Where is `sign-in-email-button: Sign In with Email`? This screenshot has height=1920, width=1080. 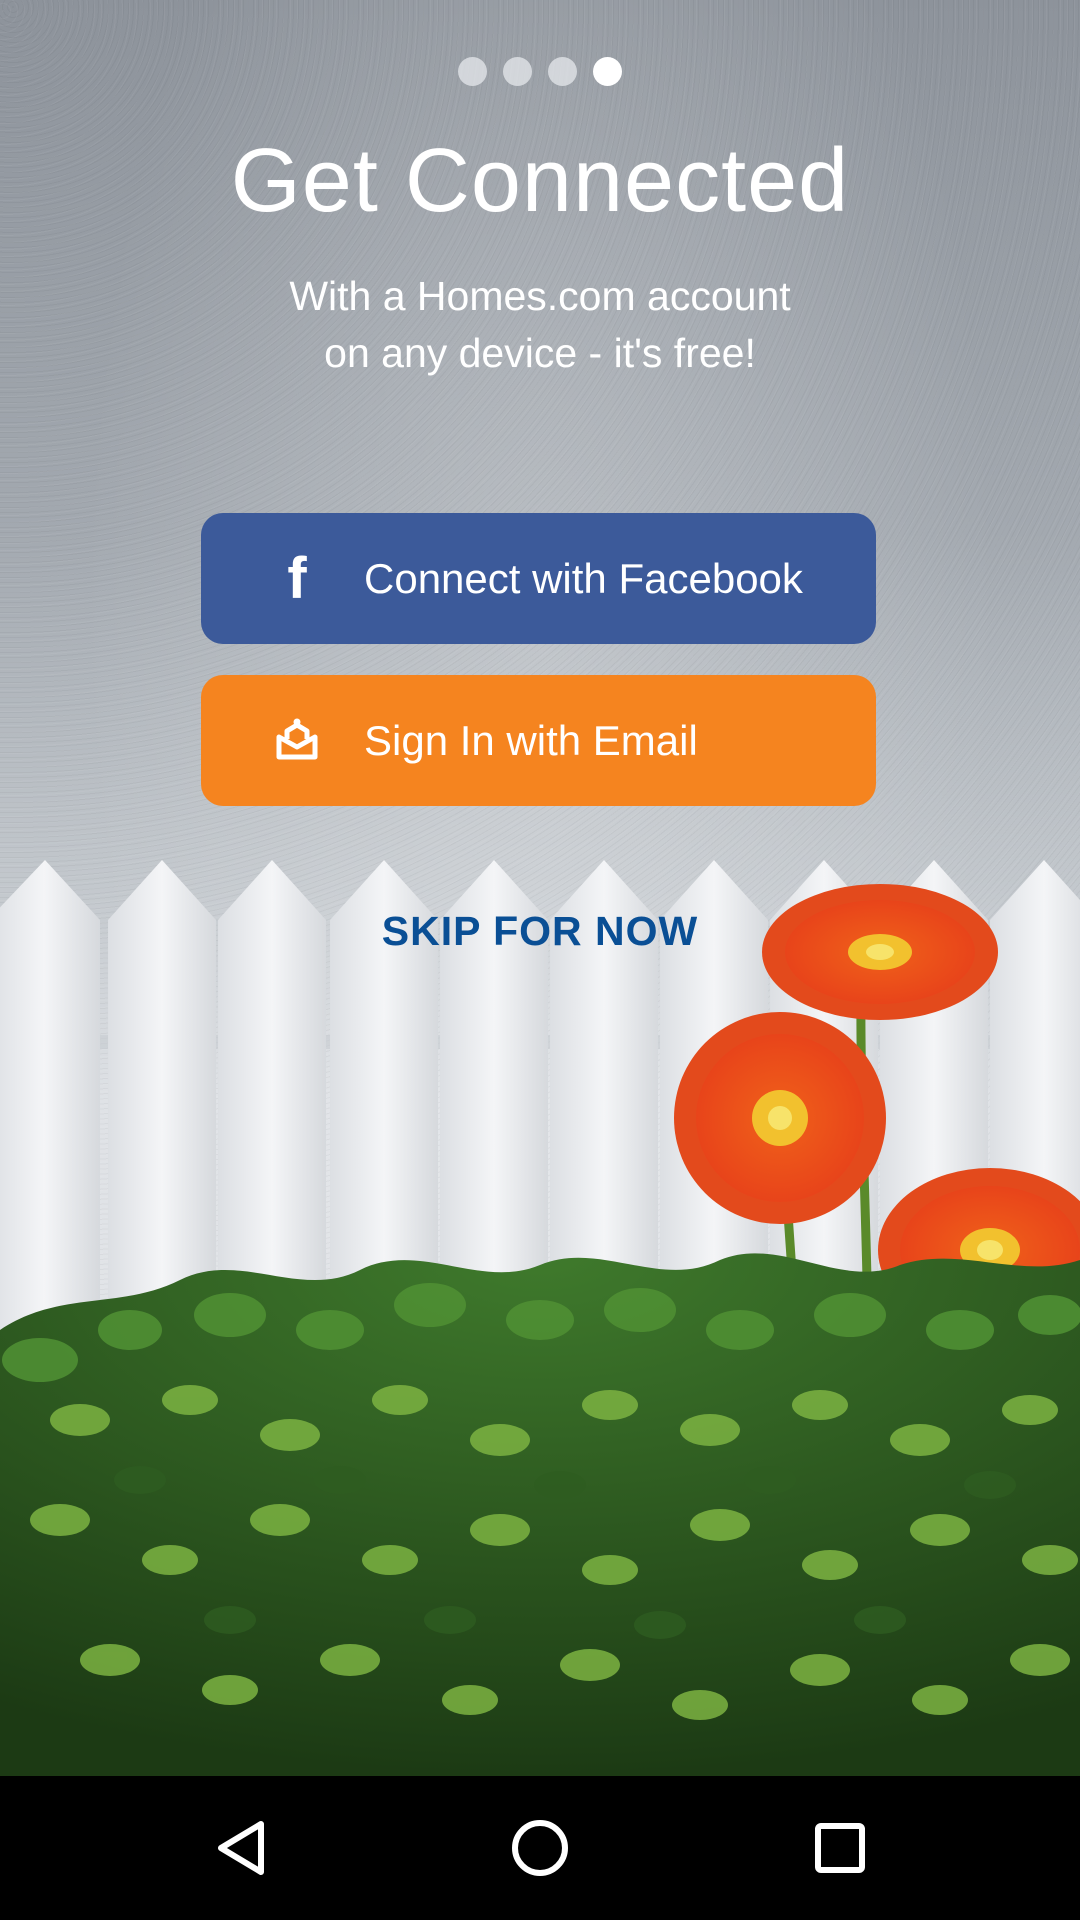
sign-in-email-button: Sign In with Email is located at coordinates (538, 740).